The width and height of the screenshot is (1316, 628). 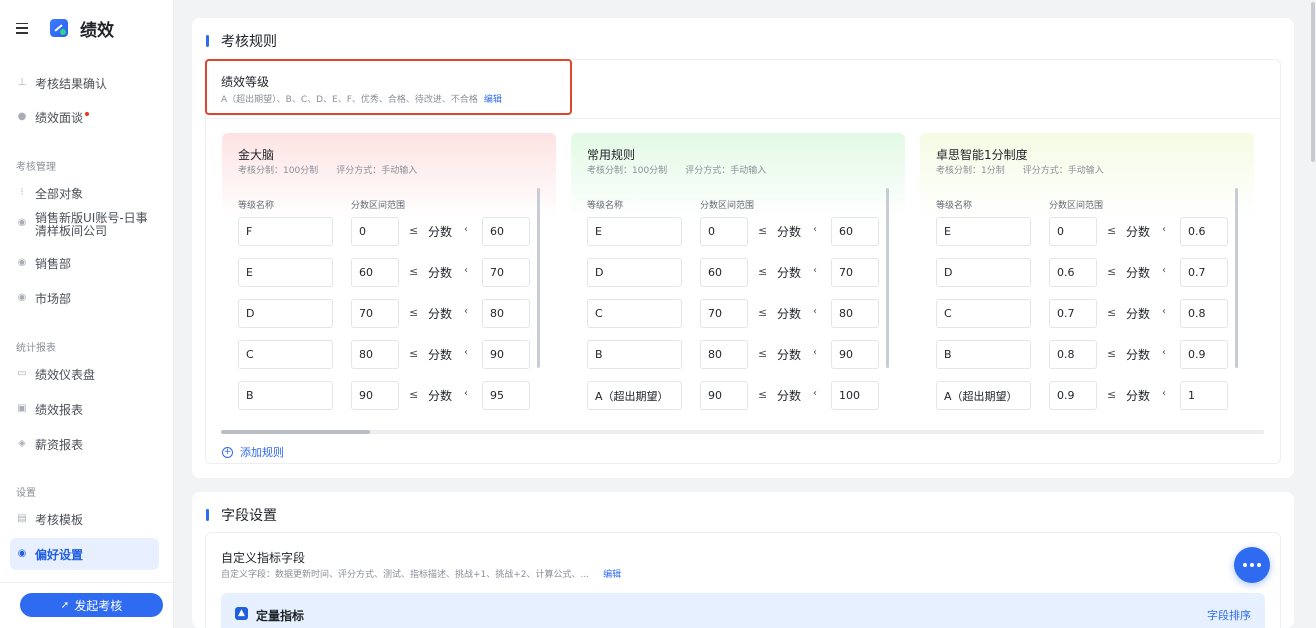 I want to click on grade-row: C 80 ≤ 分数 ‹ 90, so click(x=384, y=354).